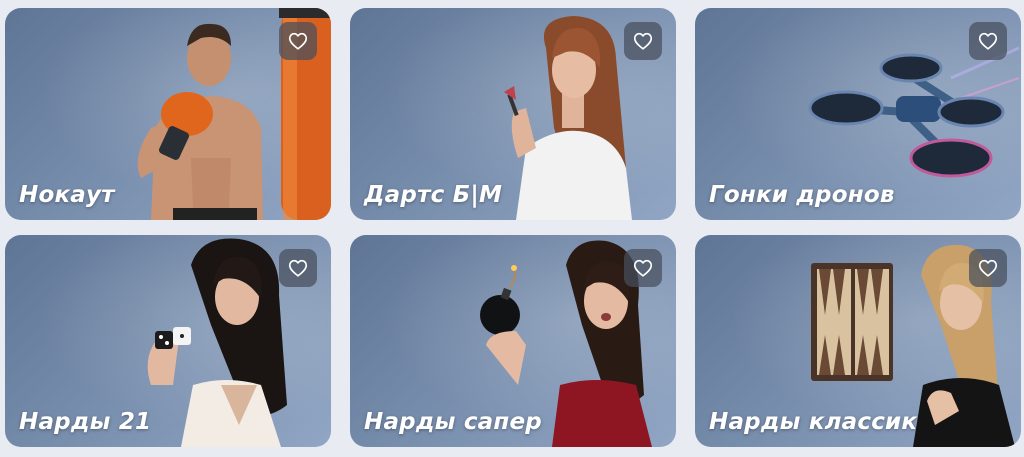 The height and width of the screenshot is (457, 1024). Describe the element at coordinates (513, 114) in the screenshot. I see `game-card-darts: Дартс Б|М` at that location.